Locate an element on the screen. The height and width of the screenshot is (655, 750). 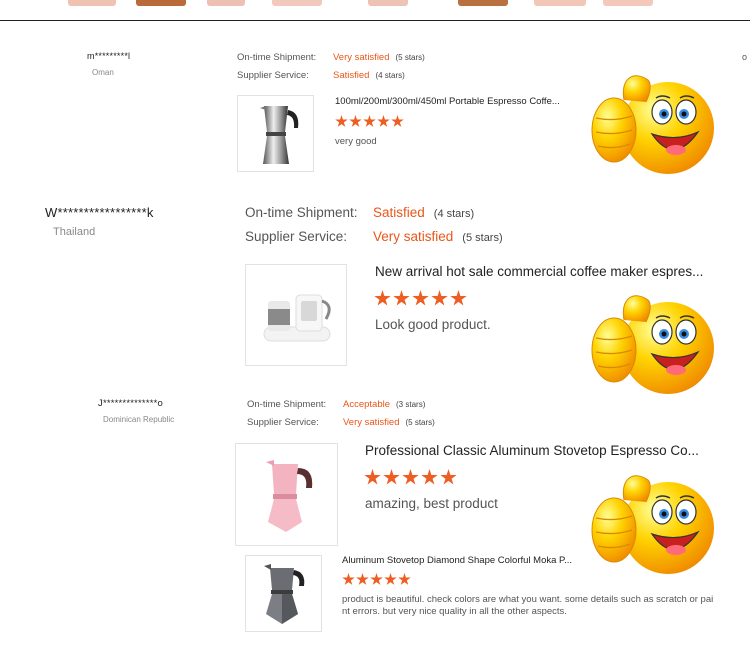
thumbs-up-emoji-icon is located at coordinates (652, 524).